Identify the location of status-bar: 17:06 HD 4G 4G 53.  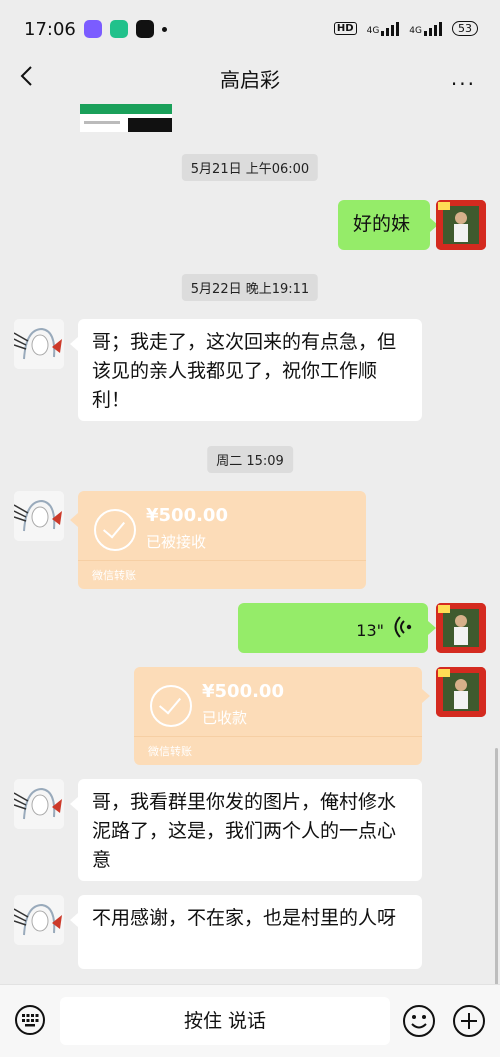
(250, 30).